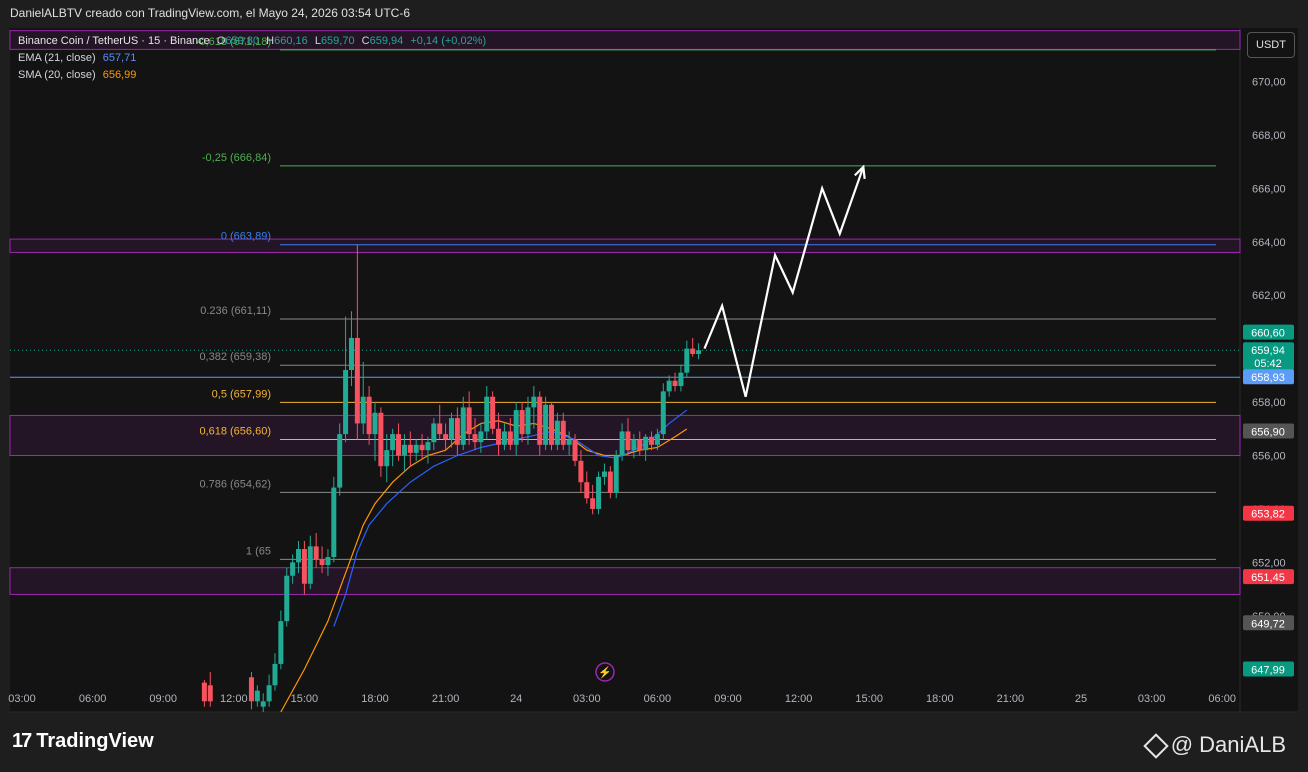 This screenshot has height=772, width=1308. Describe the element at coordinates (1269, 82) in the screenshot. I see `price-tick-label: 670,00` at that location.